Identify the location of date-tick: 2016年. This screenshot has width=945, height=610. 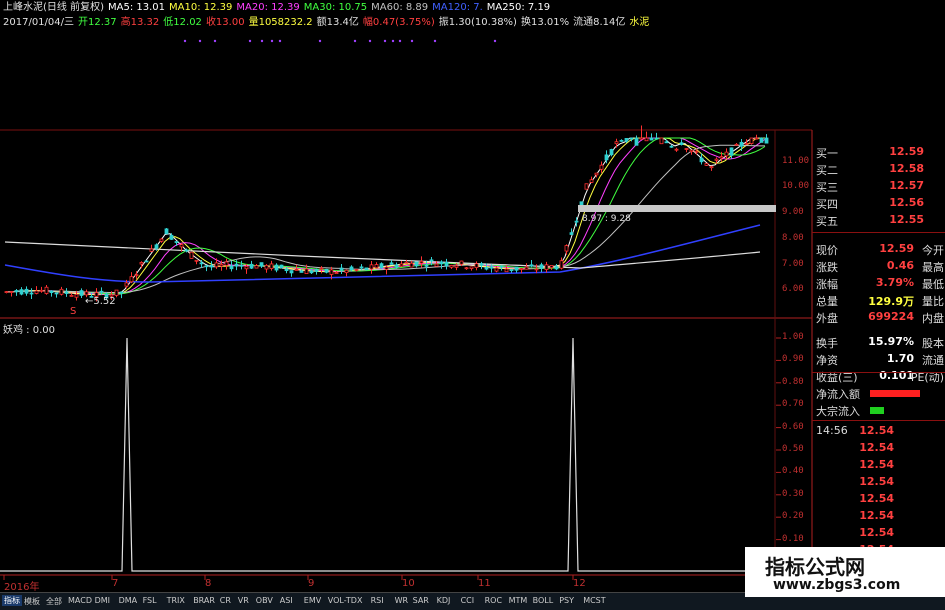
(22, 587).